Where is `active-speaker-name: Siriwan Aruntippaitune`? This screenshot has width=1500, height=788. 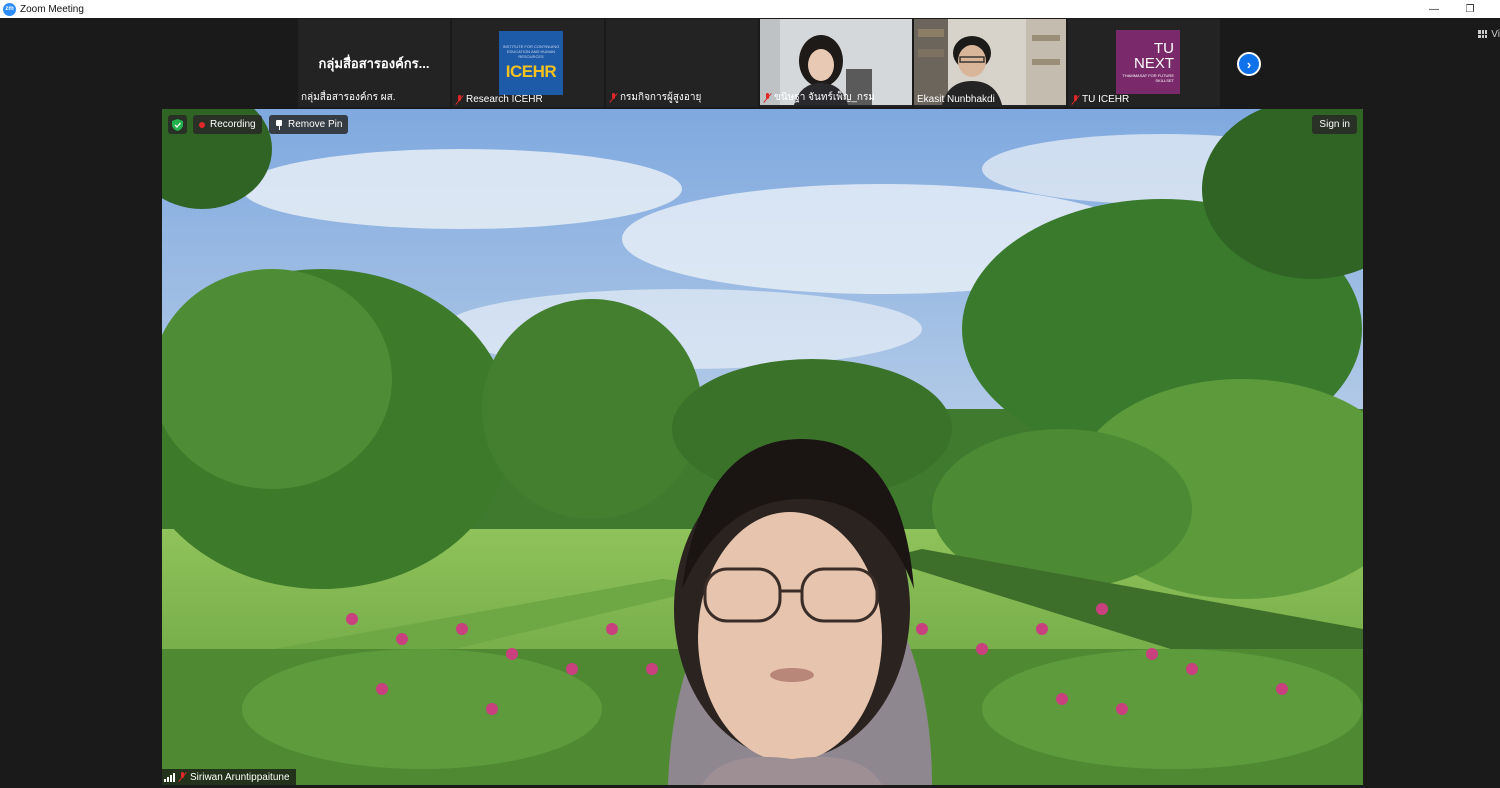
active-speaker-name: Siriwan Aruntippaitune is located at coordinates (240, 777).